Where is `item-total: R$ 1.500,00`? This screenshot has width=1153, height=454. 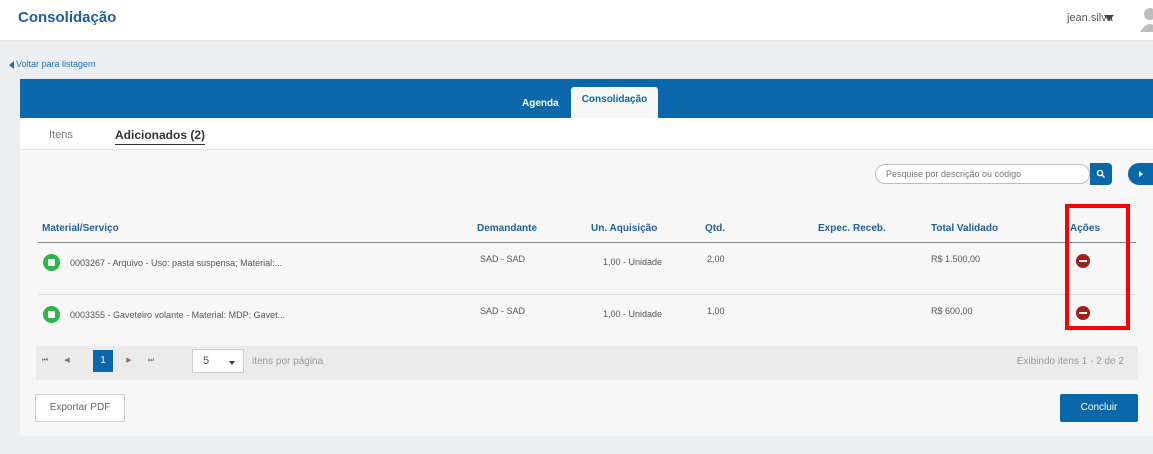
item-total: R$ 1.500,00 is located at coordinates (956, 259).